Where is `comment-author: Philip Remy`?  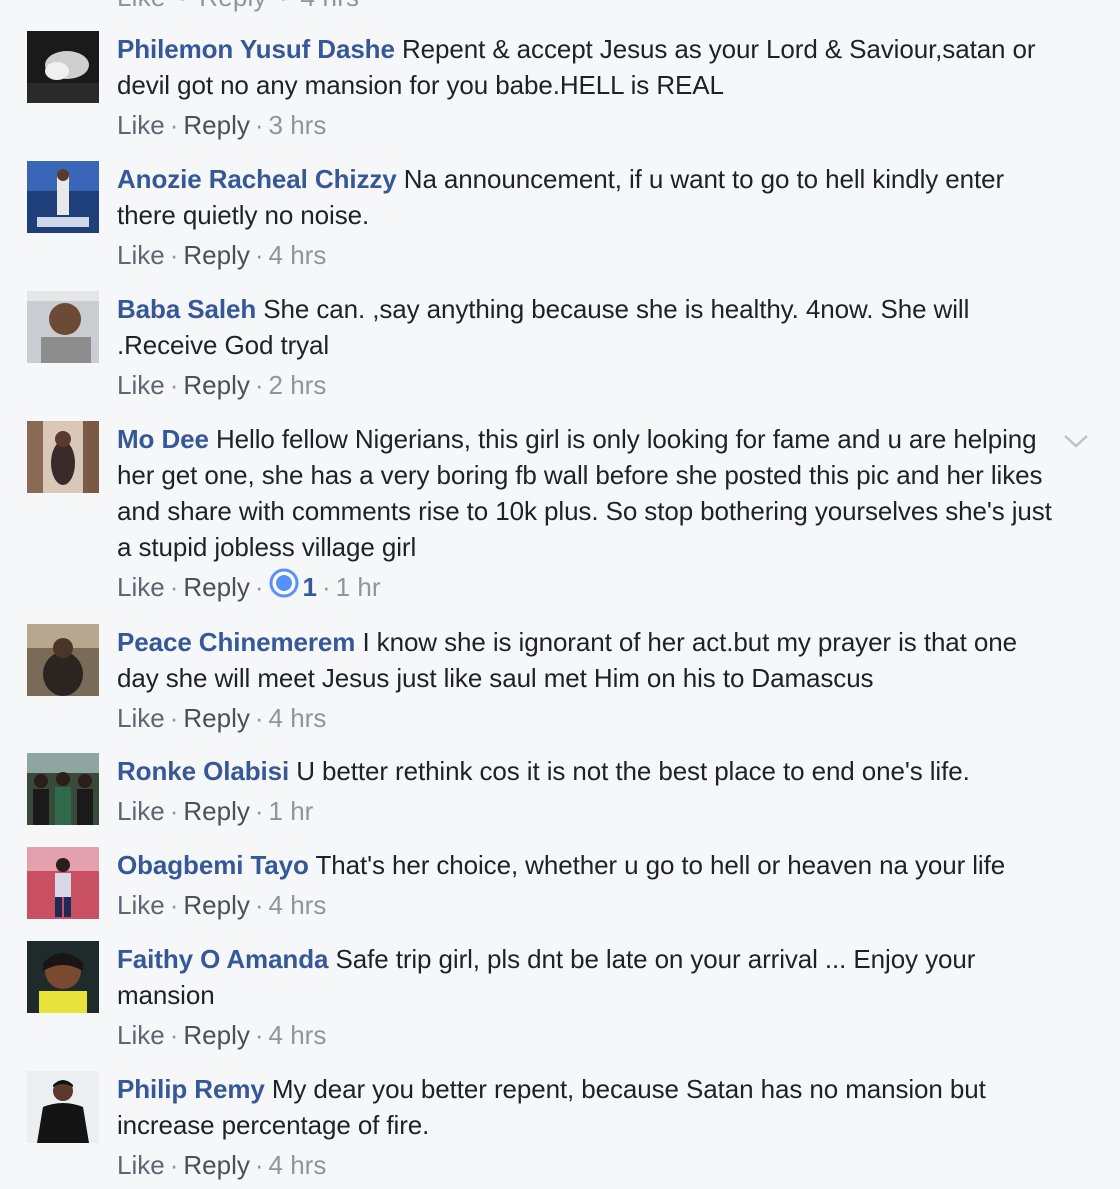
comment-author: Philip Remy is located at coordinates (191, 1089).